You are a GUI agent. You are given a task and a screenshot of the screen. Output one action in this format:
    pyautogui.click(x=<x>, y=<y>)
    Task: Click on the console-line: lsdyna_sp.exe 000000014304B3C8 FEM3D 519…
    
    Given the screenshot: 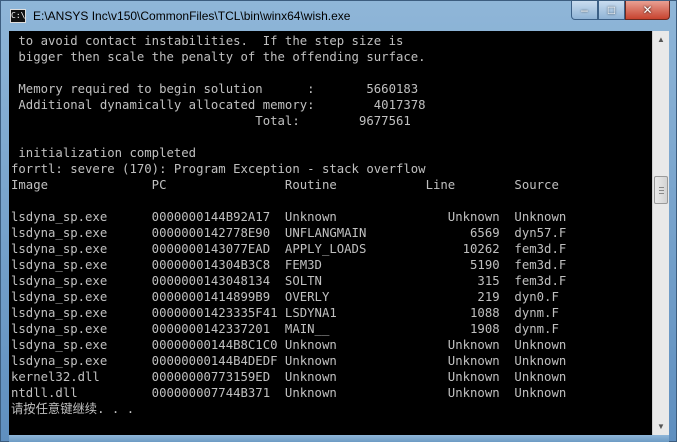 What is the action you would take?
    pyautogui.click(x=289, y=265)
    